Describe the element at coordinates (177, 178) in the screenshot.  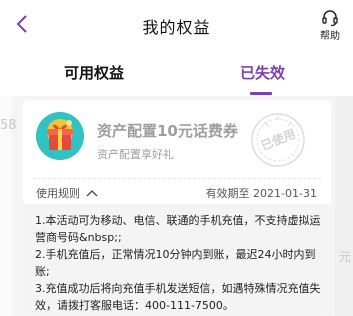
I see `divider` at that location.